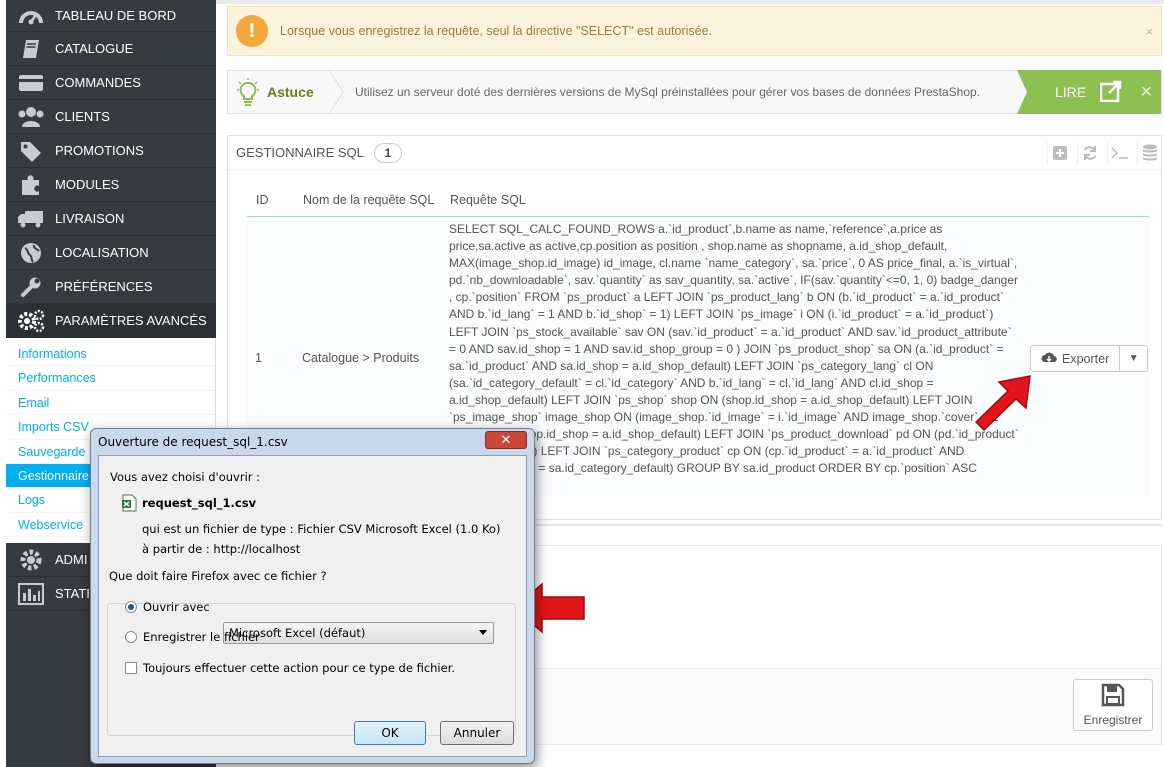 The image size is (1164, 767). I want to click on always-checkbox, so click(131, 668).